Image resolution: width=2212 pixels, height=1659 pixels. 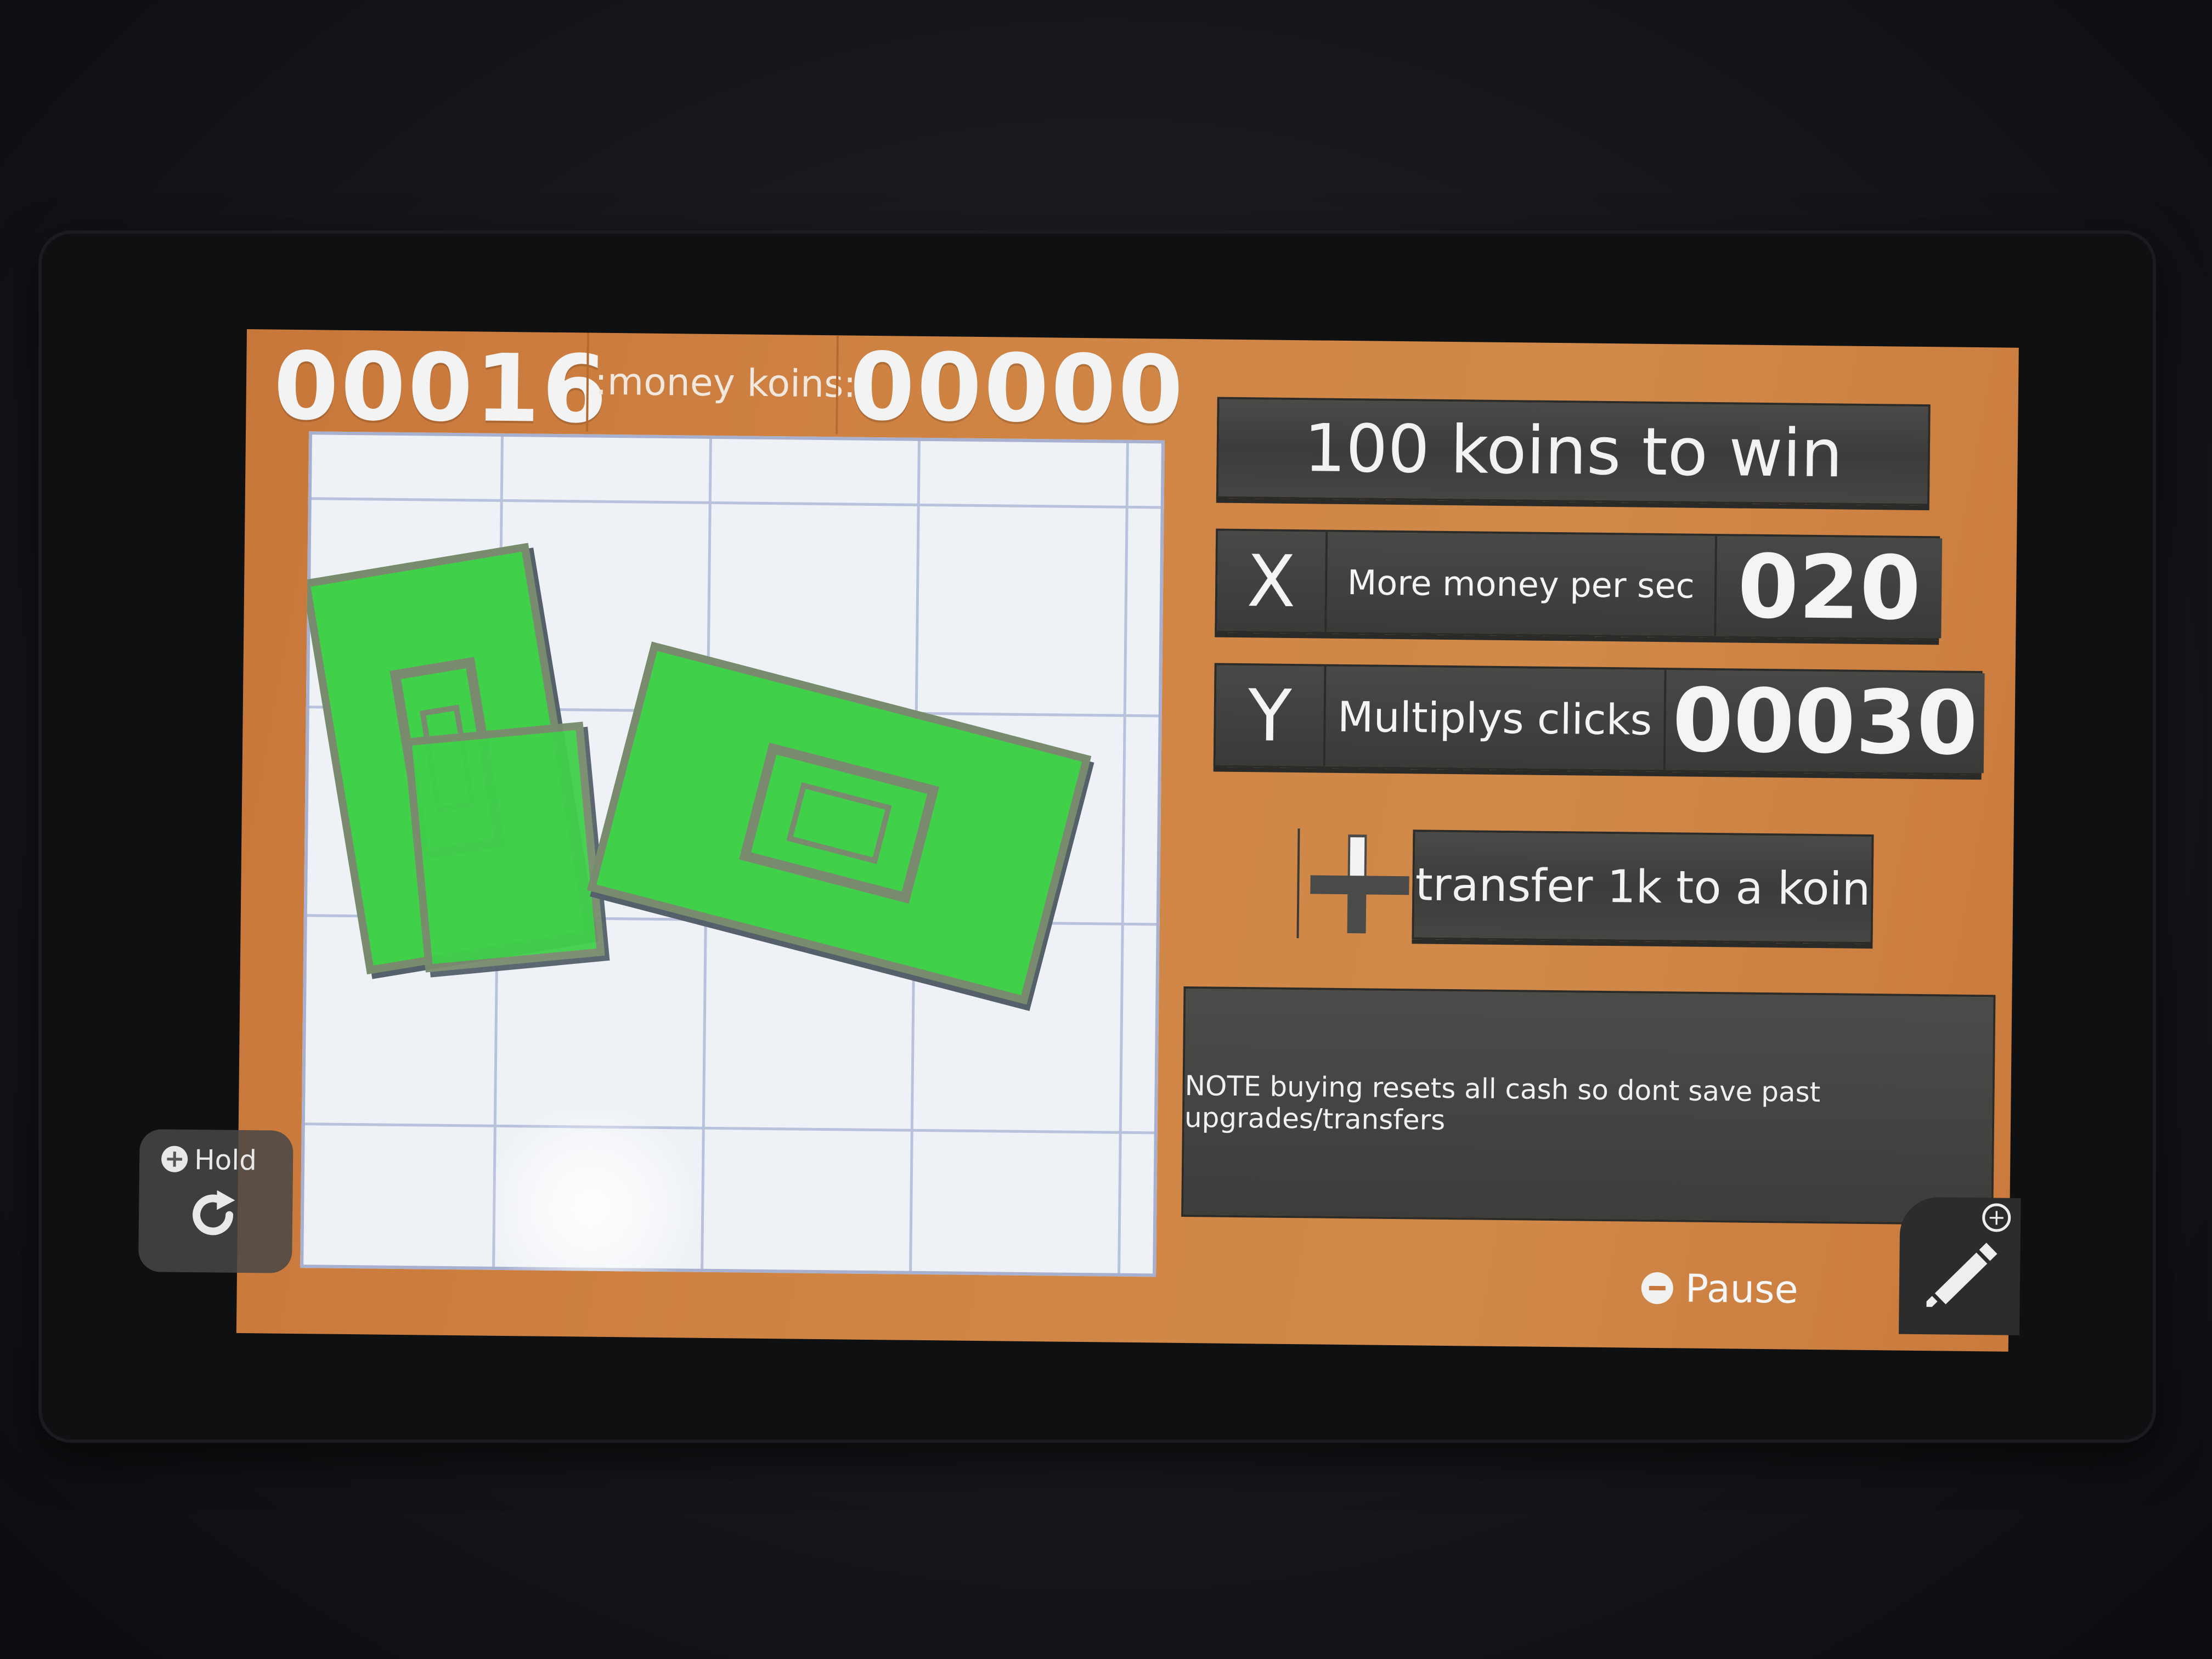 I want to click on transfer-row: transfer 1k to a koin, so click(x=1585, y=886).